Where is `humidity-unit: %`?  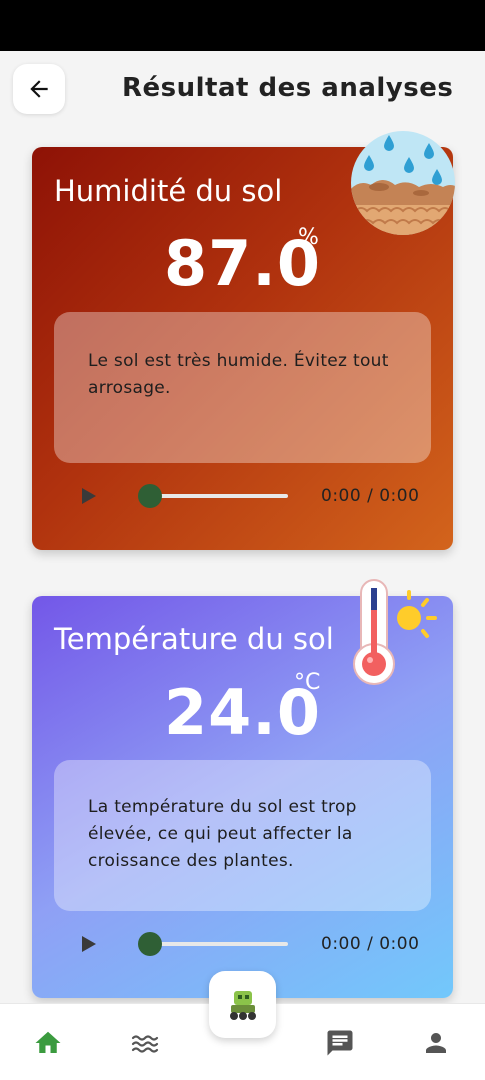 humidity-unit: % is located at coordinates (308, 237).